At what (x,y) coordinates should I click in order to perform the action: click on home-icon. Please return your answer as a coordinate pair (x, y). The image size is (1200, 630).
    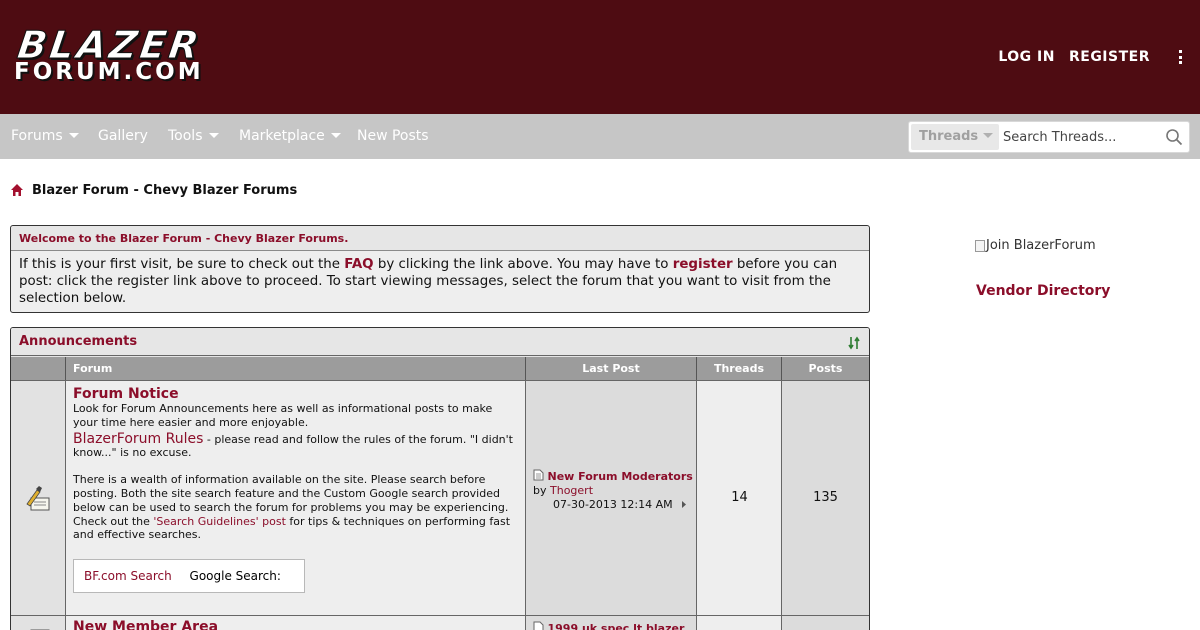
    Looking at the image, I should click on (17, 190).